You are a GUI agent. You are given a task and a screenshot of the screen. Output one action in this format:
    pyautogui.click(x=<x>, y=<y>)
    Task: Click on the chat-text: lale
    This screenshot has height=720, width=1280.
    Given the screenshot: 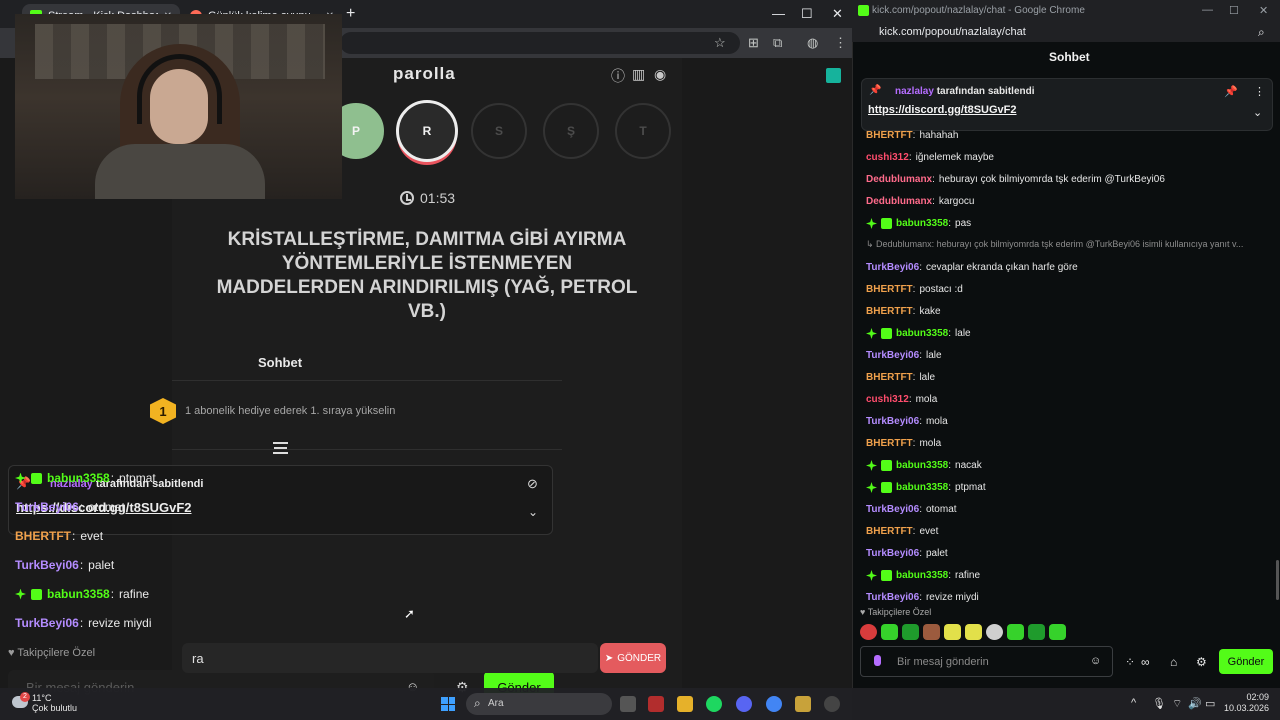 What is the action you would take?
    pyautogui.click(x=963, y=333)
    